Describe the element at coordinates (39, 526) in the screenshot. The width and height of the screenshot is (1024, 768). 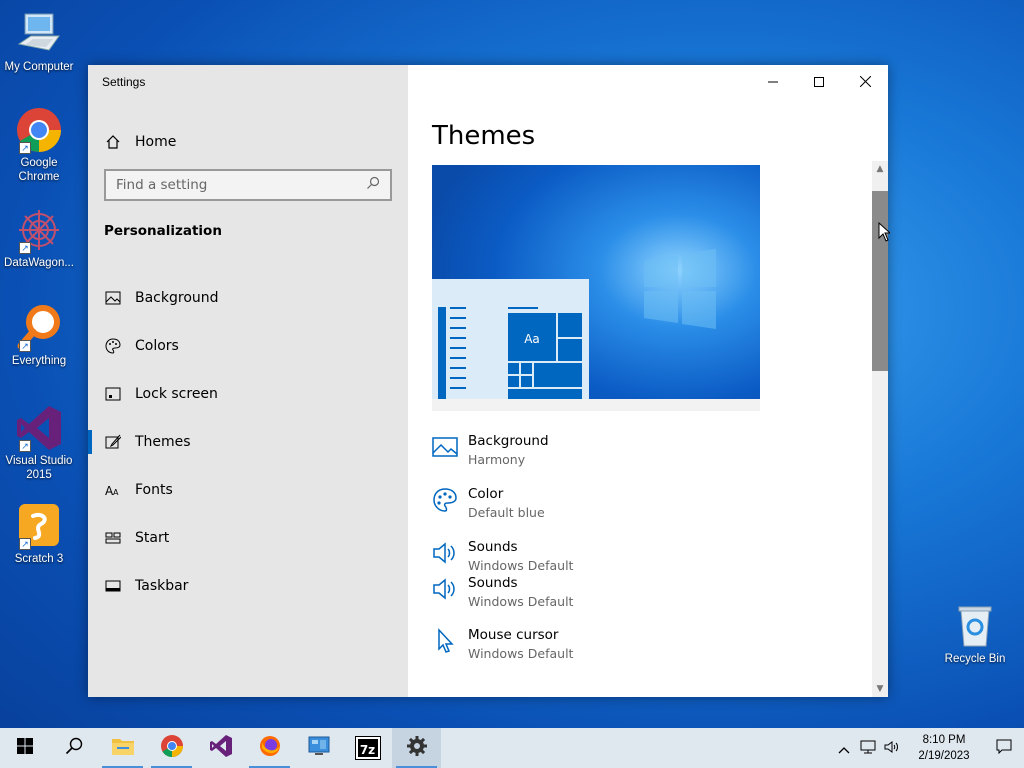
I see `scratch-icon: ↗` at that location.